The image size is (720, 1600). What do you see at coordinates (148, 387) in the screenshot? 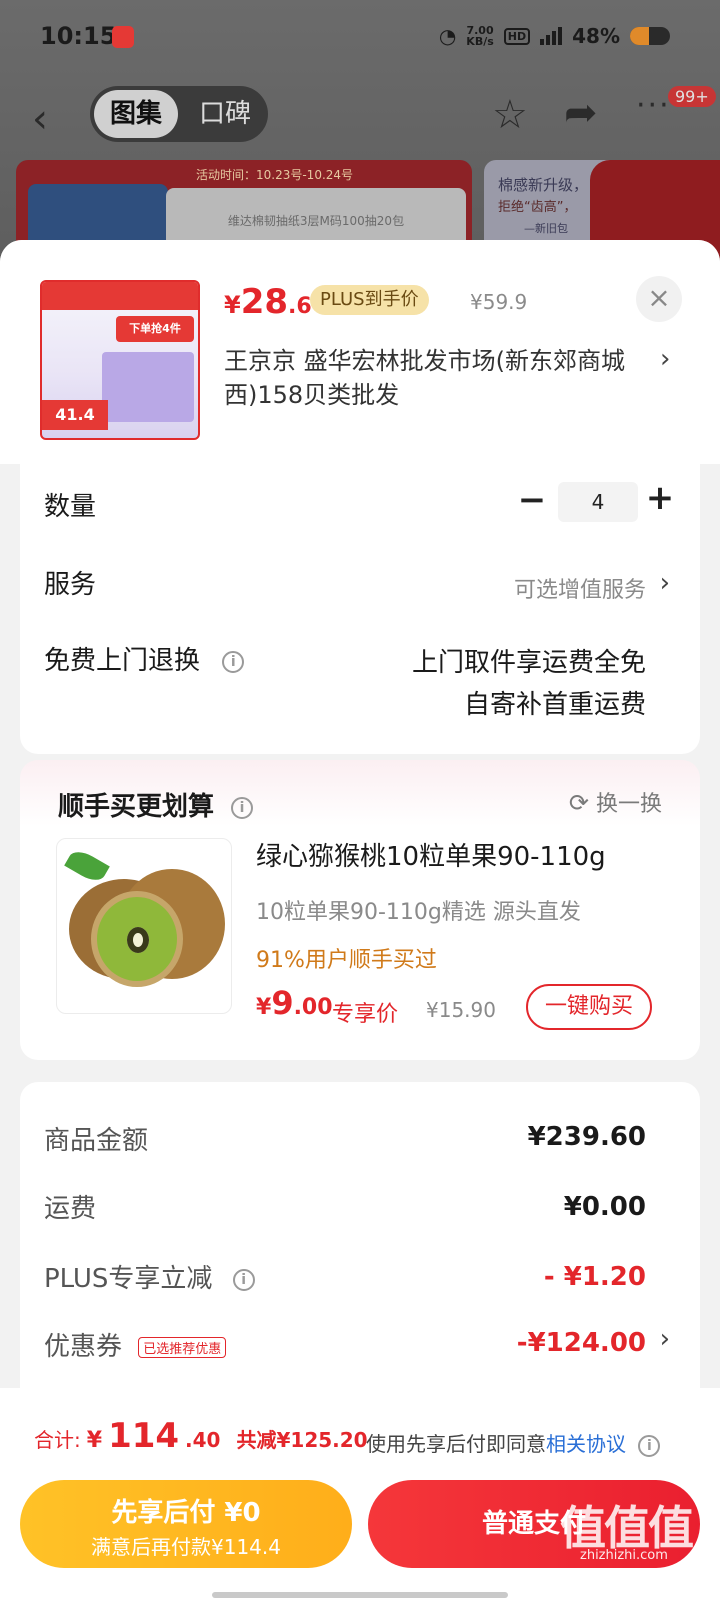
I see `thumb-tissue-pack` at bounding box center [148, 387].